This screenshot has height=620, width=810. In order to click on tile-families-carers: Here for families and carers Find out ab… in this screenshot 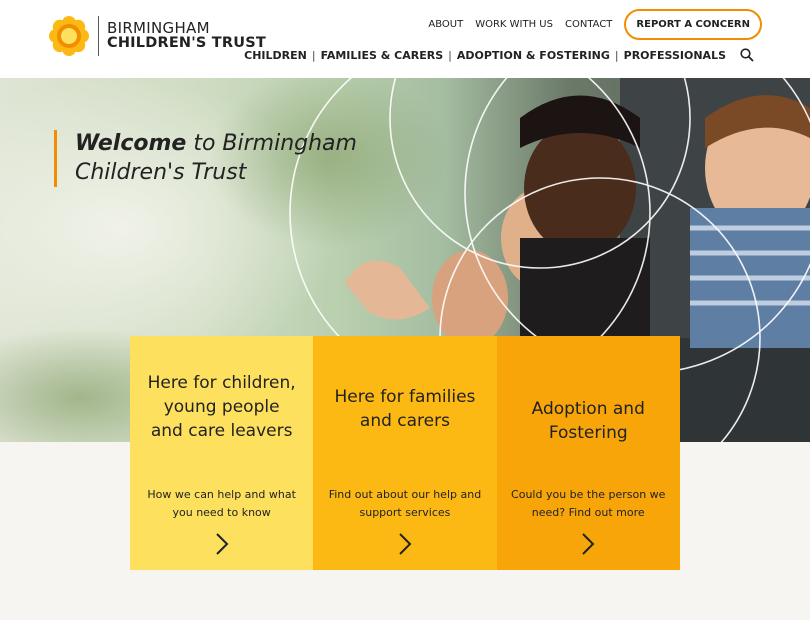, I will do `click(405, 453)`.